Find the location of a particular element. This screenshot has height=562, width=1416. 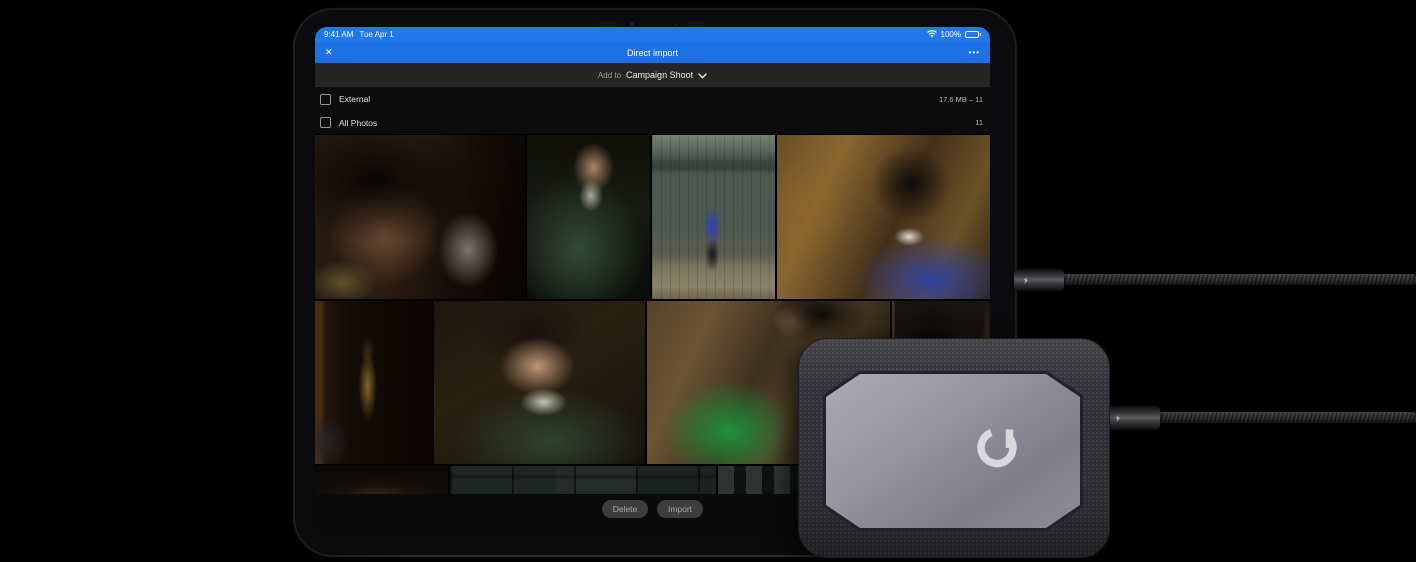

source-row-external: External 17.6 MB – 11 is located at coordinates (652, 99).